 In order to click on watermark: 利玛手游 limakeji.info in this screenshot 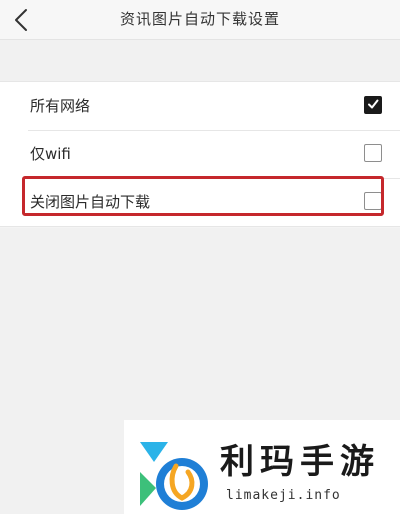, I will do `click(262, 467)`.